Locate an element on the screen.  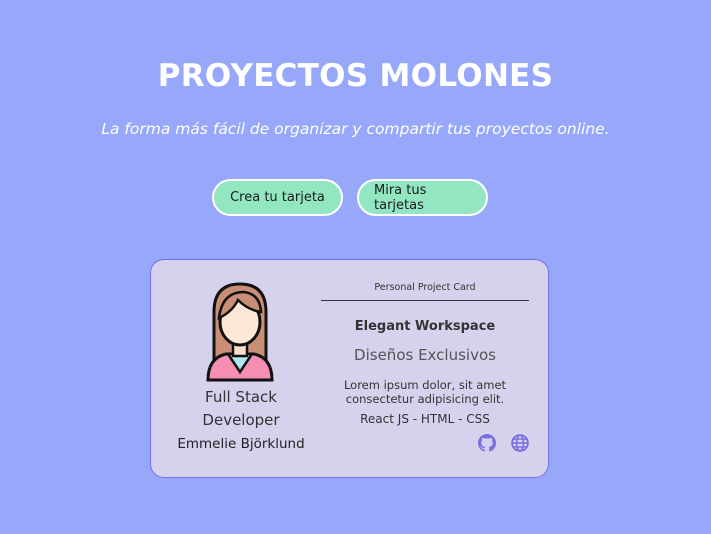
page-title: PROYECTOS MOLONES is located at coordinates (355, 76).